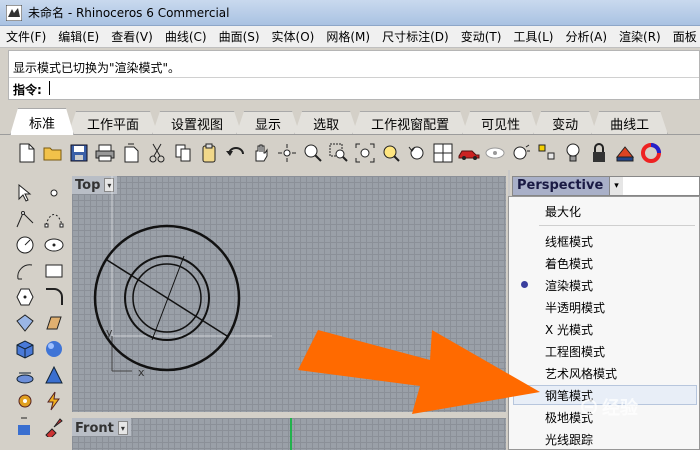 This screenshot has width=700, height=450. I want to click on surface-icon, so click(25, 323).